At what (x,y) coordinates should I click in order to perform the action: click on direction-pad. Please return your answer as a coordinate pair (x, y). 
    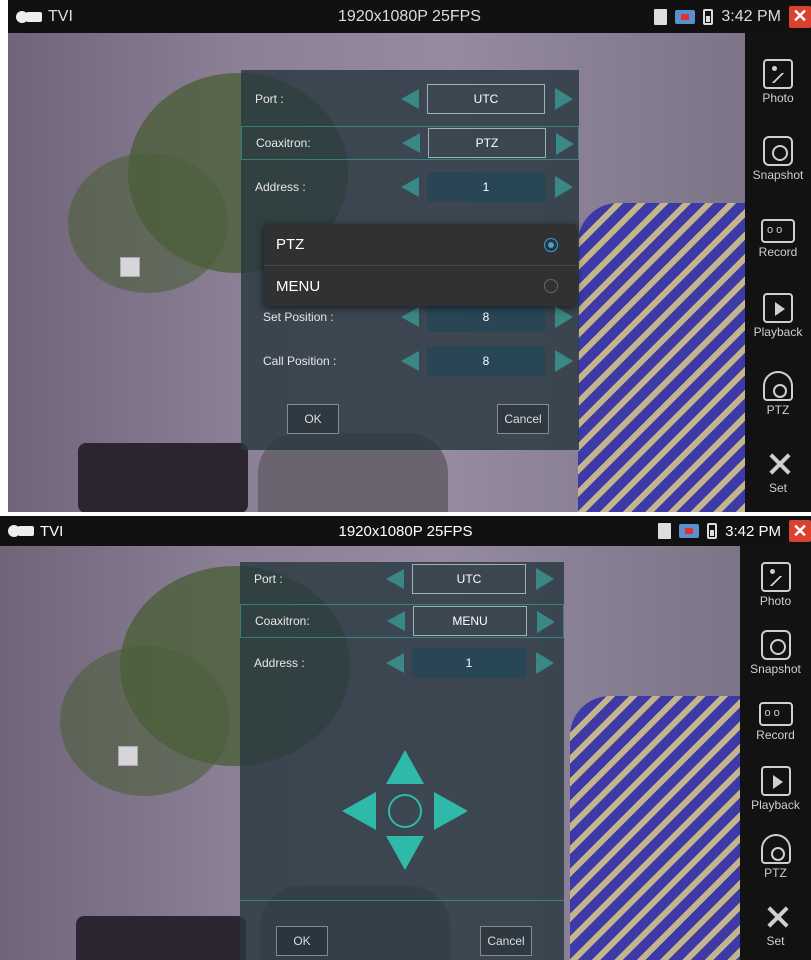
    Looking at the image, I should click on (405, 810).